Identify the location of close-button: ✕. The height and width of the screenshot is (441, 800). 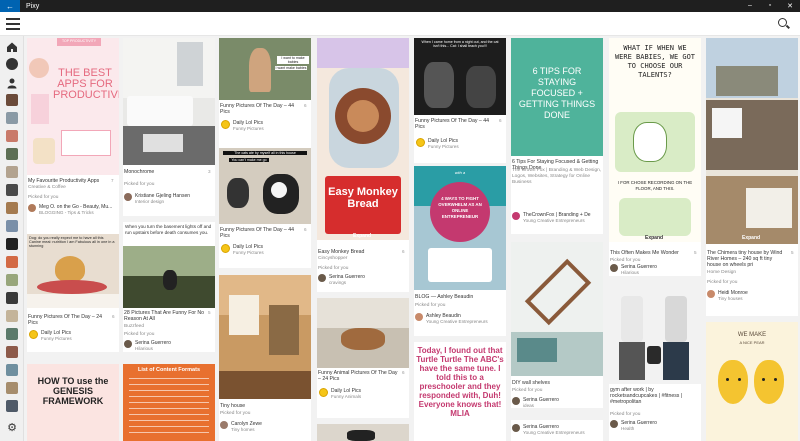
(790, 6).